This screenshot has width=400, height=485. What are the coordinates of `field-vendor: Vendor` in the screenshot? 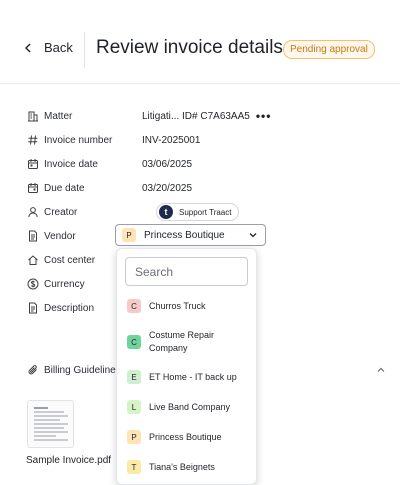 It's located at (72, 236).